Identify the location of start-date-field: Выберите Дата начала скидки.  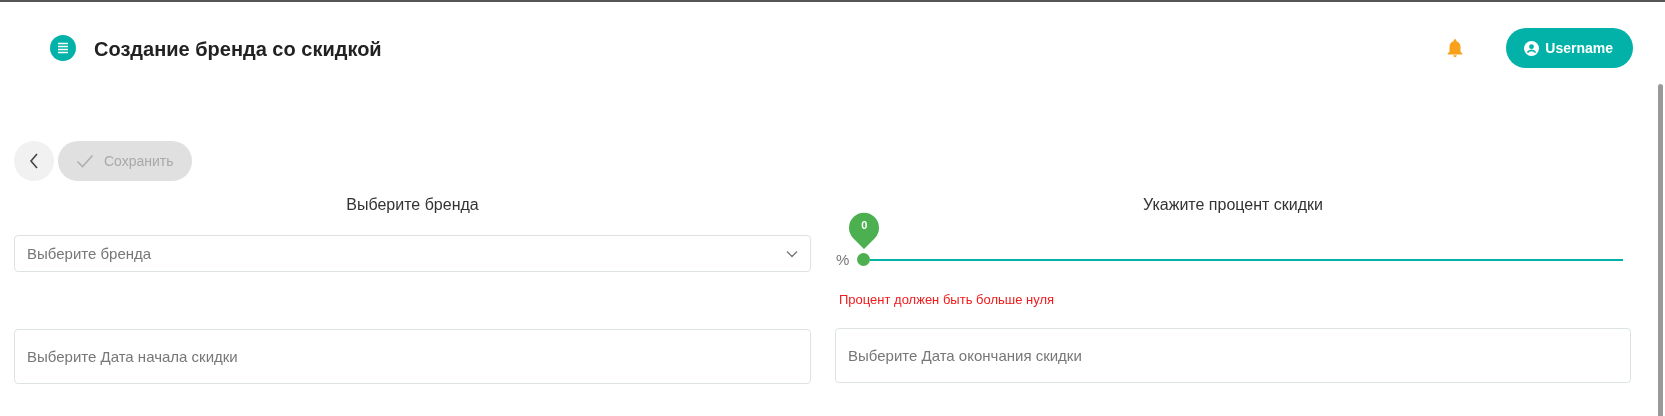
(412, 356).